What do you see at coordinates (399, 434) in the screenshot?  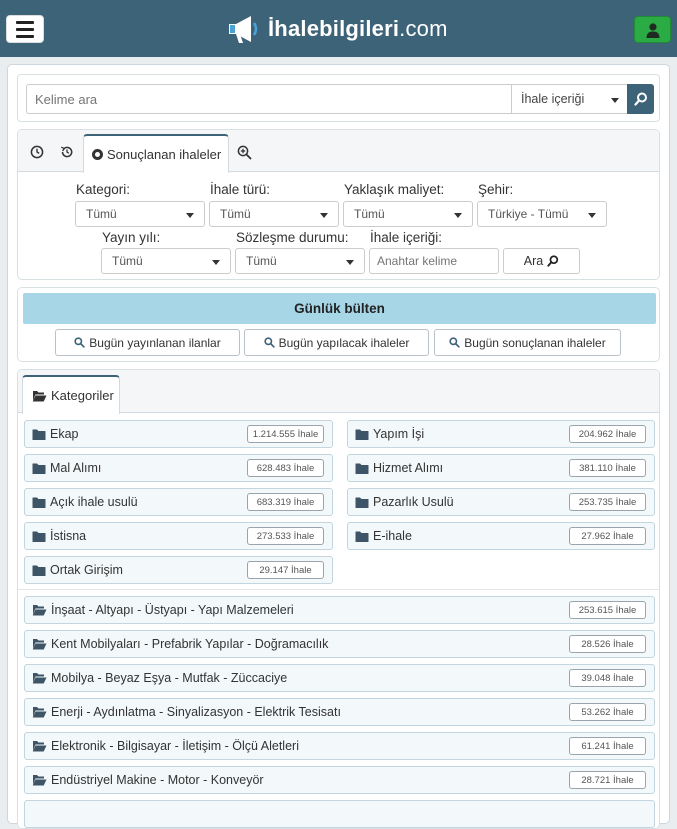 I see `category-label: Yapım İşi` at bounding box center [399, 434].